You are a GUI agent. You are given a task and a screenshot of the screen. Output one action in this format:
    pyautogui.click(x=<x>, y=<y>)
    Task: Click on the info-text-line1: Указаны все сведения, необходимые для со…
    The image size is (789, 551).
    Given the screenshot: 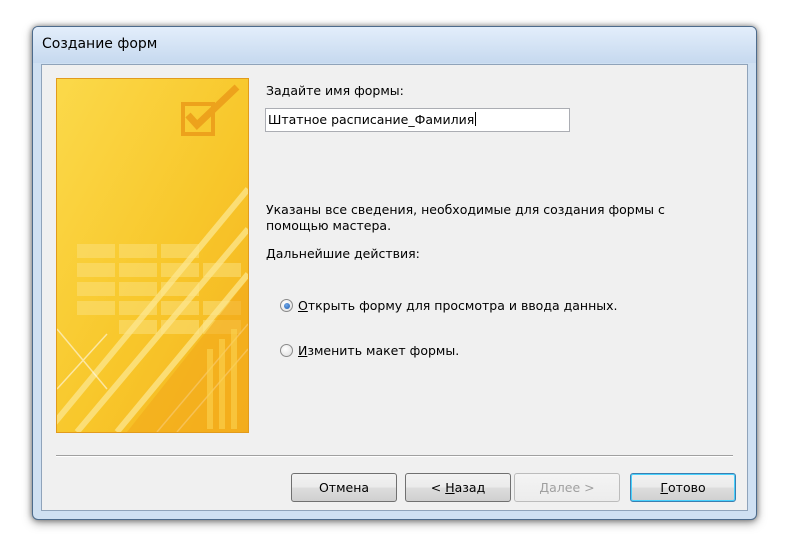 What is the action you would take?
    pyautogui.click(x=465, y=209)
    